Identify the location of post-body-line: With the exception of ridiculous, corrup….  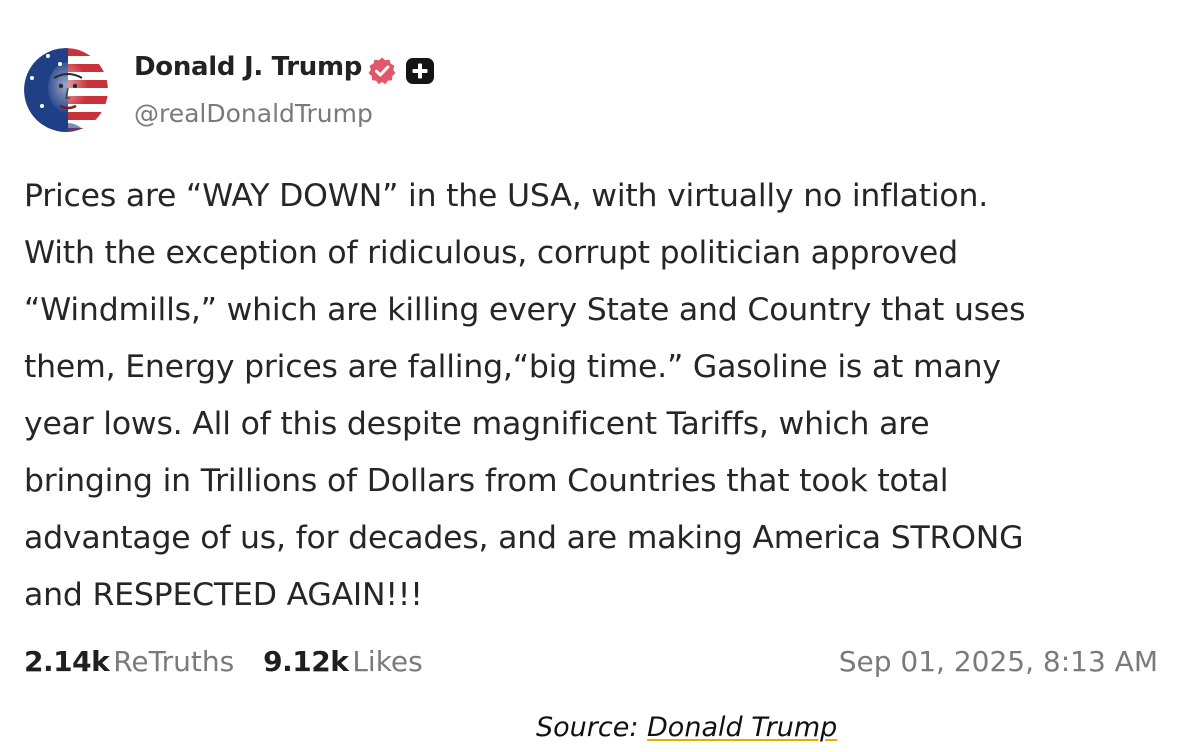
(491, 253).